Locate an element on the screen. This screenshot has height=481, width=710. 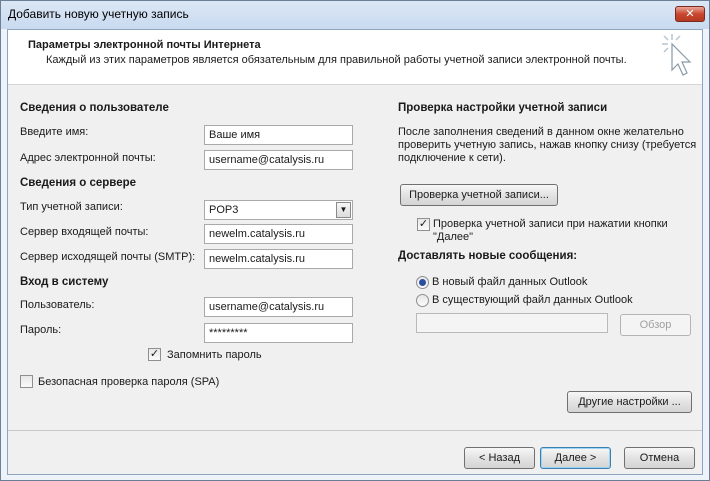
deliver-existing-label: В существующий файл данных Outlook is located at coordinates (532, 300).